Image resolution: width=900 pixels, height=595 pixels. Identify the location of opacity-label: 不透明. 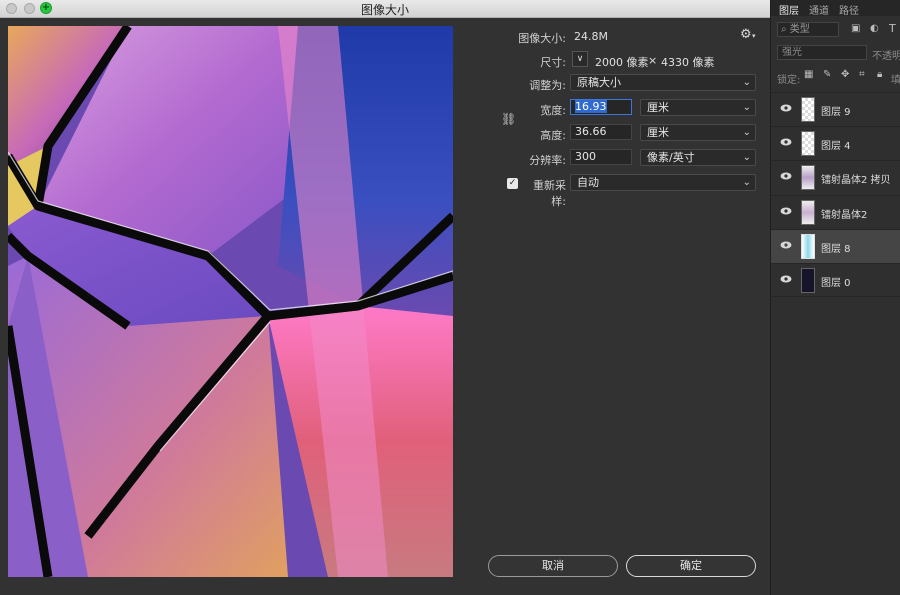
(886, 56).